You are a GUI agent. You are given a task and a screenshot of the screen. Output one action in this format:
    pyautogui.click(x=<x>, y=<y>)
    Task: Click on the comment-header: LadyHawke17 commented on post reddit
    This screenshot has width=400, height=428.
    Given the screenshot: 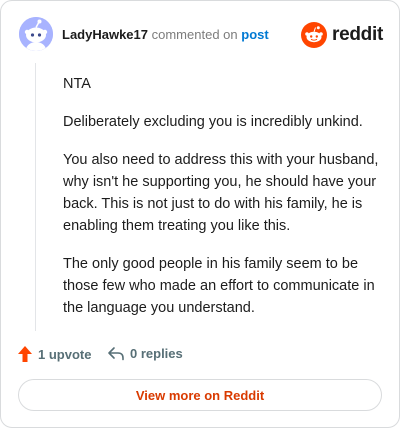 What is the action you would take?
    pyautogui.click(x=200, y=35)
    